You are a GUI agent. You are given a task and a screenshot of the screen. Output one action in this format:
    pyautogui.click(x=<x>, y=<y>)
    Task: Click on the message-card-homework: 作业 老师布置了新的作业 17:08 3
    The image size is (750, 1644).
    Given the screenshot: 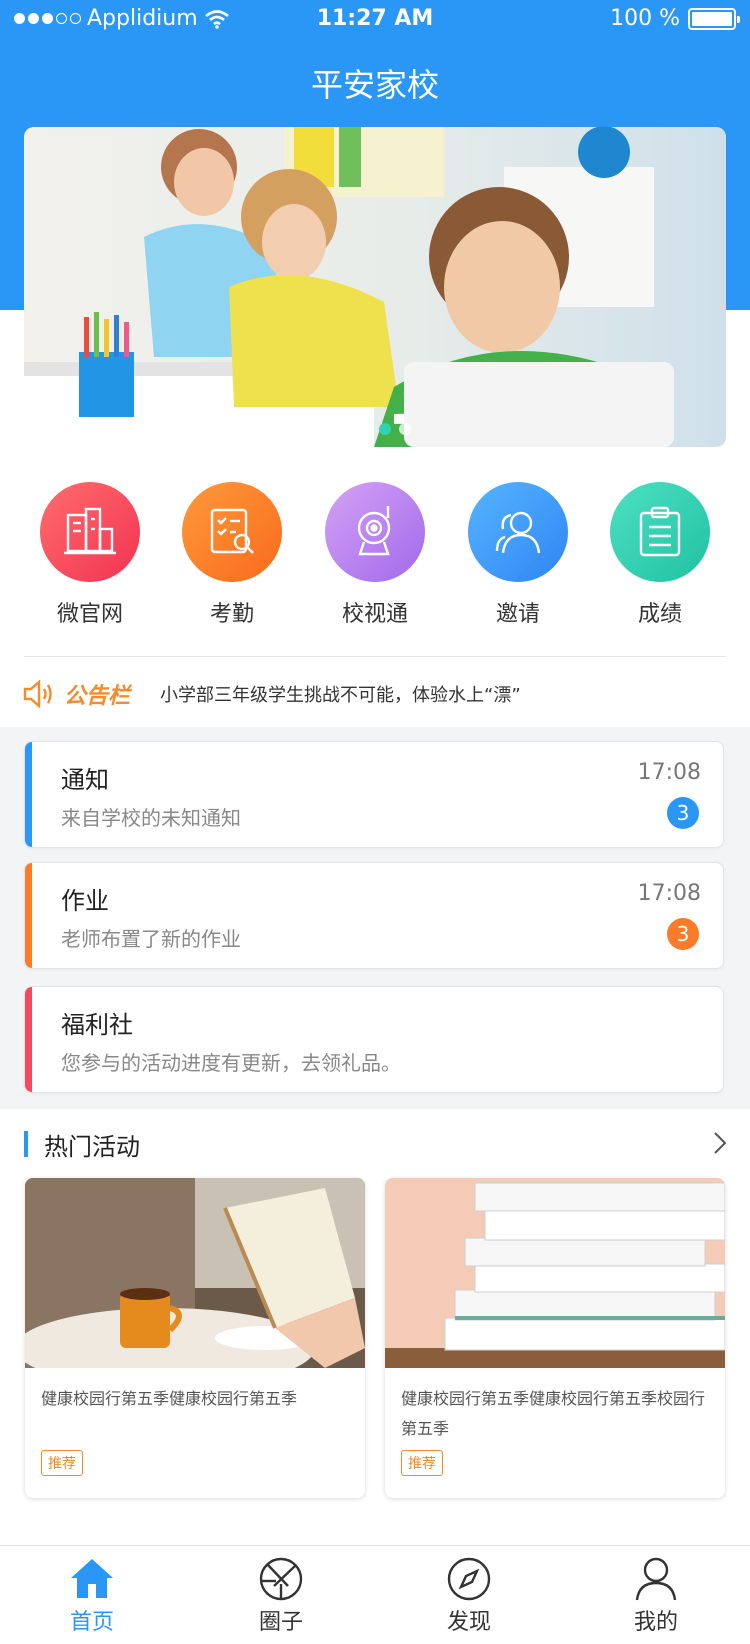 What is the action you would take?
    pyautogui.click(x=374, y=915)
    